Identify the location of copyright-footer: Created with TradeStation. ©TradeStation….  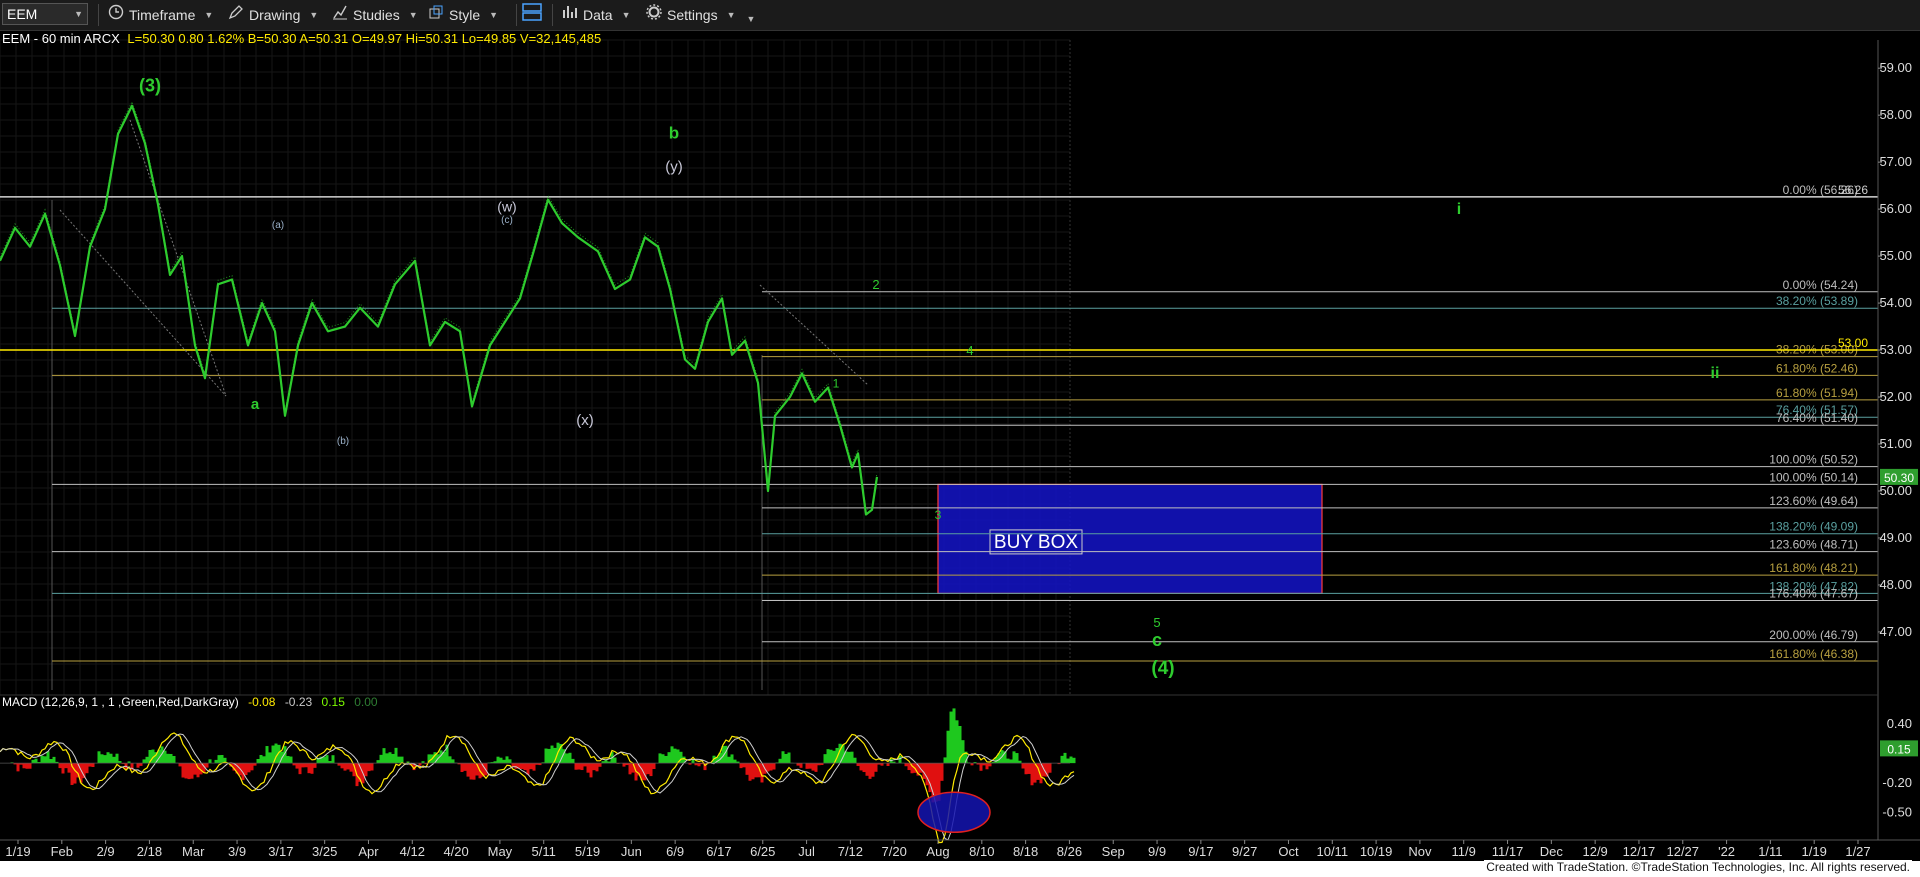
(1698, 867).